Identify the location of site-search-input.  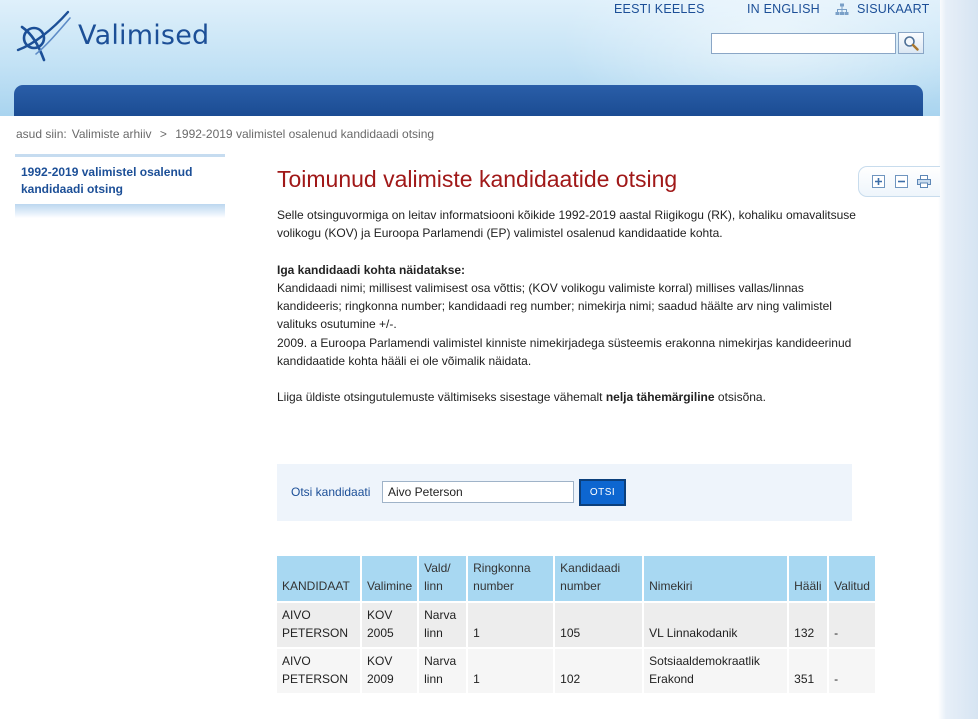
(803, 43).